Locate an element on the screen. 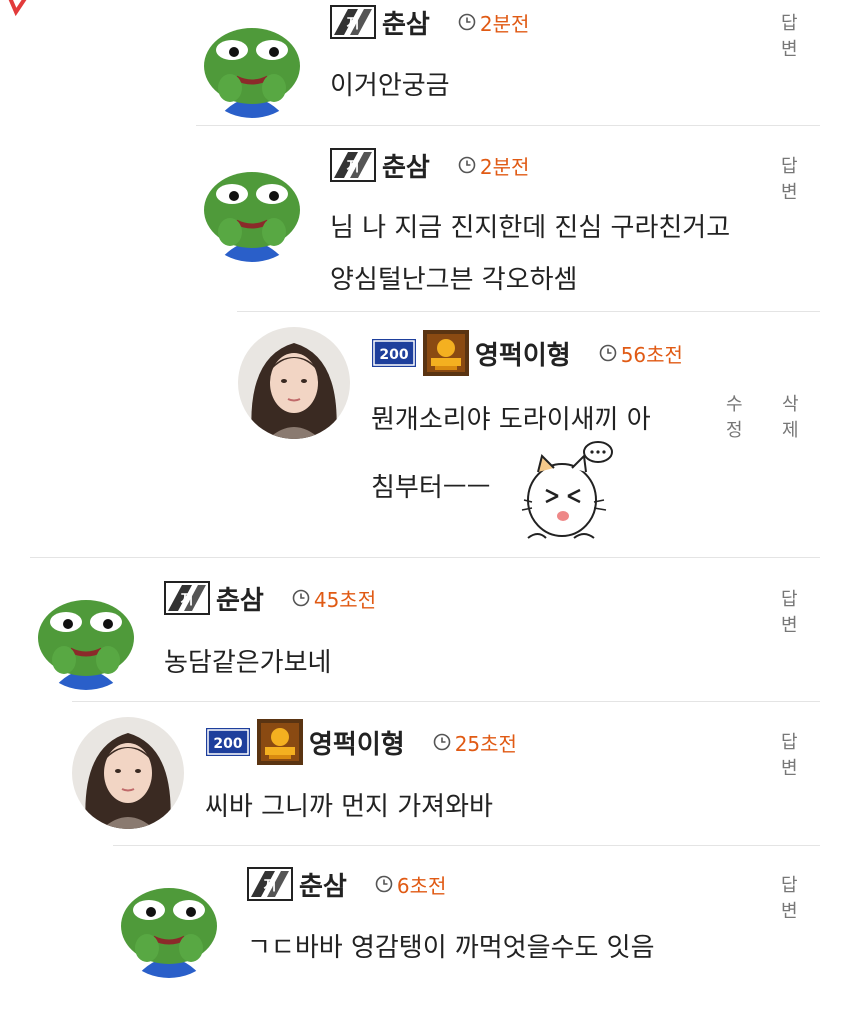 The height and width of the screenshot is (1009, 850). comment-text-line: 님 나 지금 진지한데 진심 구라친거고 is located at coordinates (530, 228).